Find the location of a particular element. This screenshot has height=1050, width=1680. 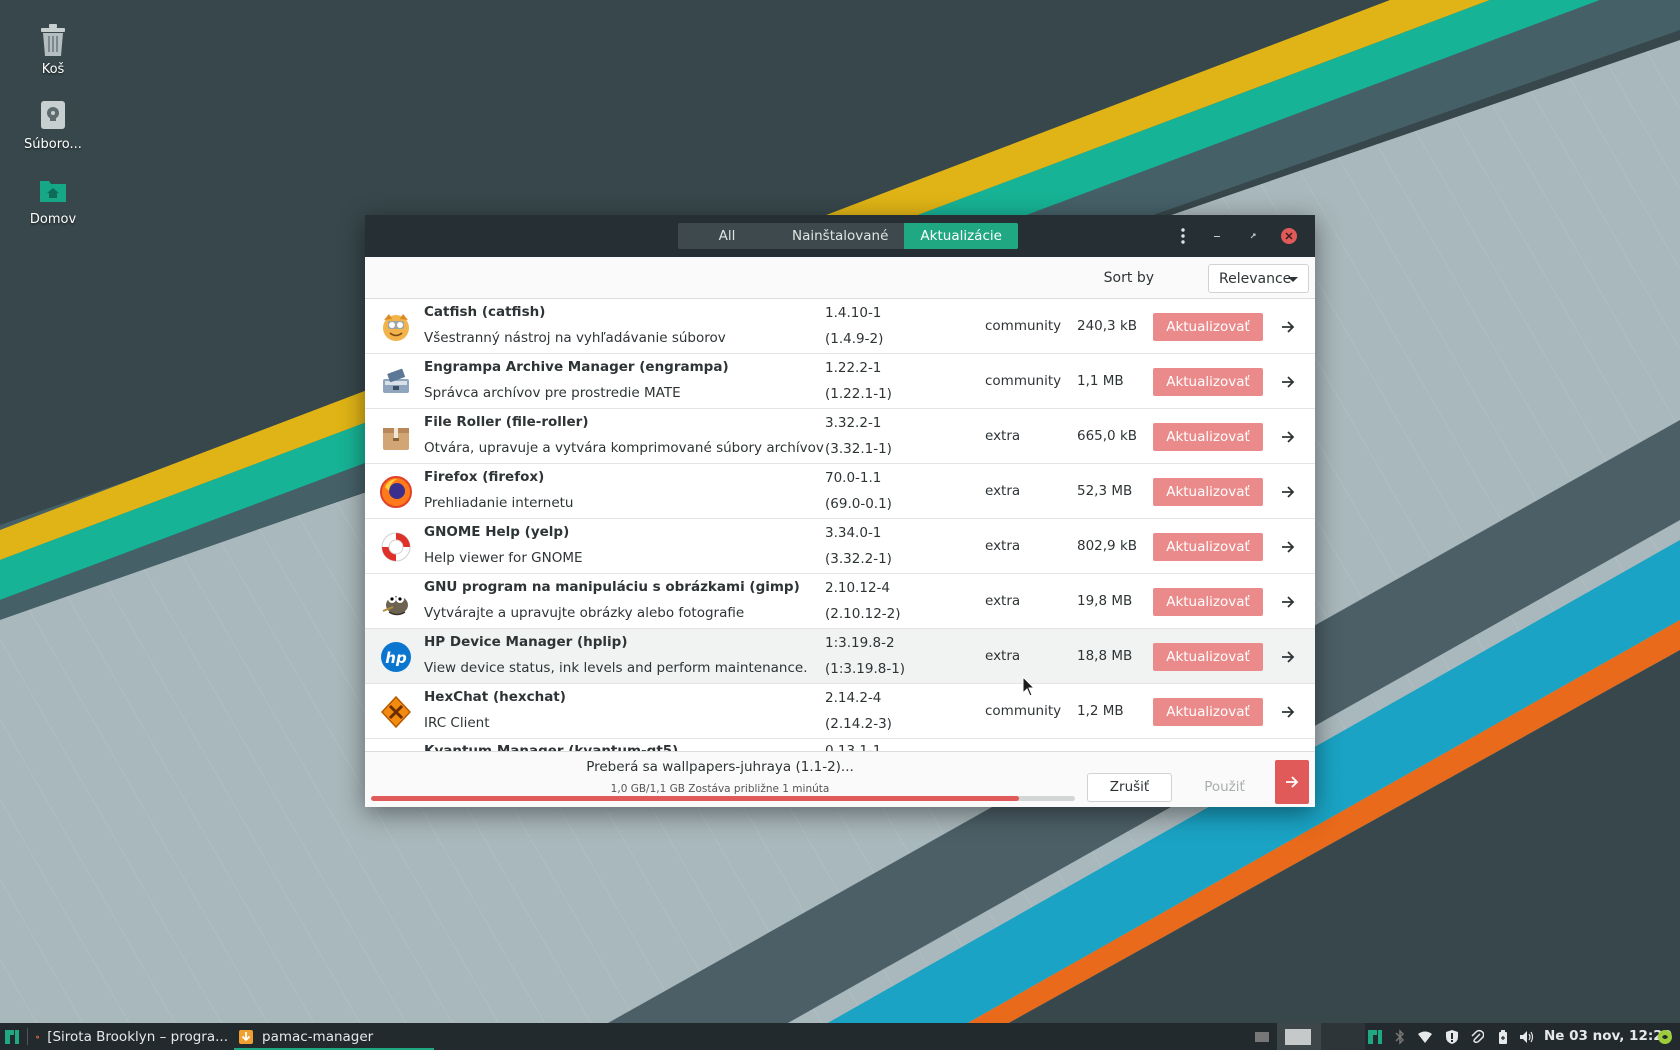

package-old-version: (2.14.2-3) is located at coordinates (858, 724).